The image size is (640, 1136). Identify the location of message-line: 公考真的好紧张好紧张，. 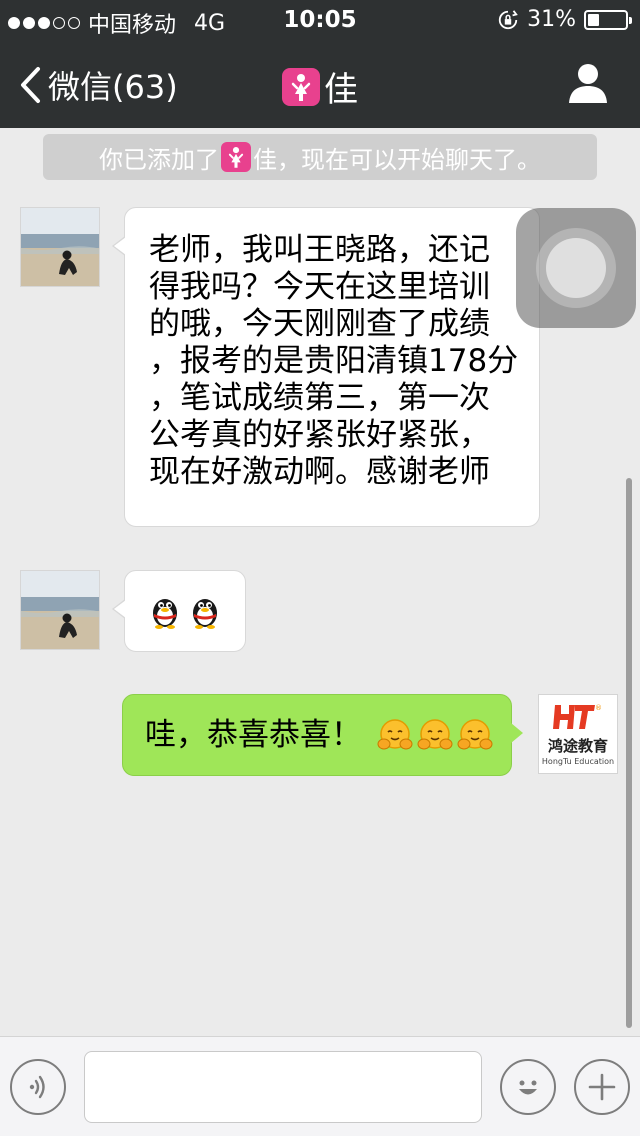
(319, 435).